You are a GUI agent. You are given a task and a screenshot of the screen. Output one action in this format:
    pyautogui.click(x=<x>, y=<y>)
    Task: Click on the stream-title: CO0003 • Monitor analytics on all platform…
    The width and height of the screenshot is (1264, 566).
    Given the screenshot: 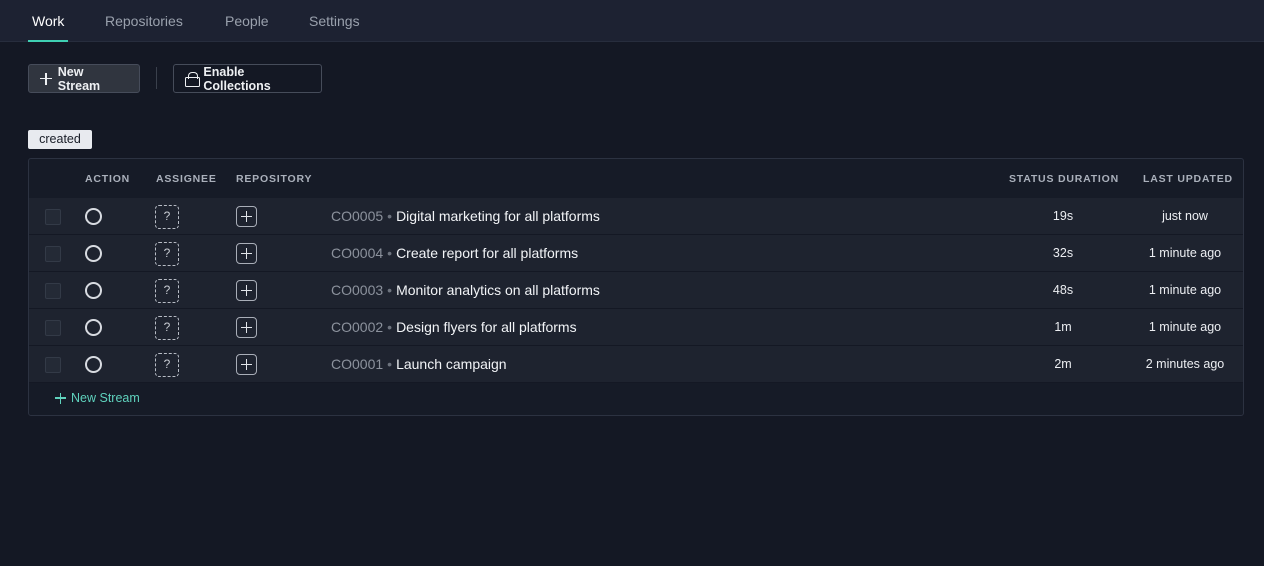 What is the action you would take?
    pyautogui.click(x=465, y=290)
    